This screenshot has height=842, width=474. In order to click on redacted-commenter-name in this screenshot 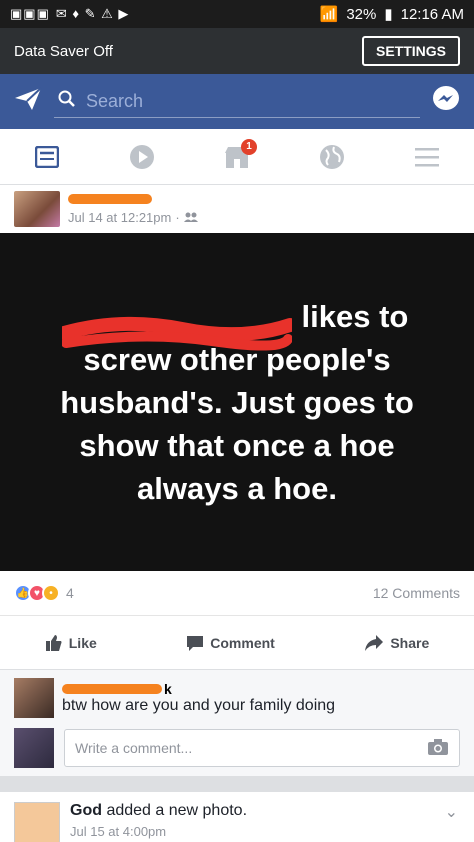, I will do `click(112, 689)`.